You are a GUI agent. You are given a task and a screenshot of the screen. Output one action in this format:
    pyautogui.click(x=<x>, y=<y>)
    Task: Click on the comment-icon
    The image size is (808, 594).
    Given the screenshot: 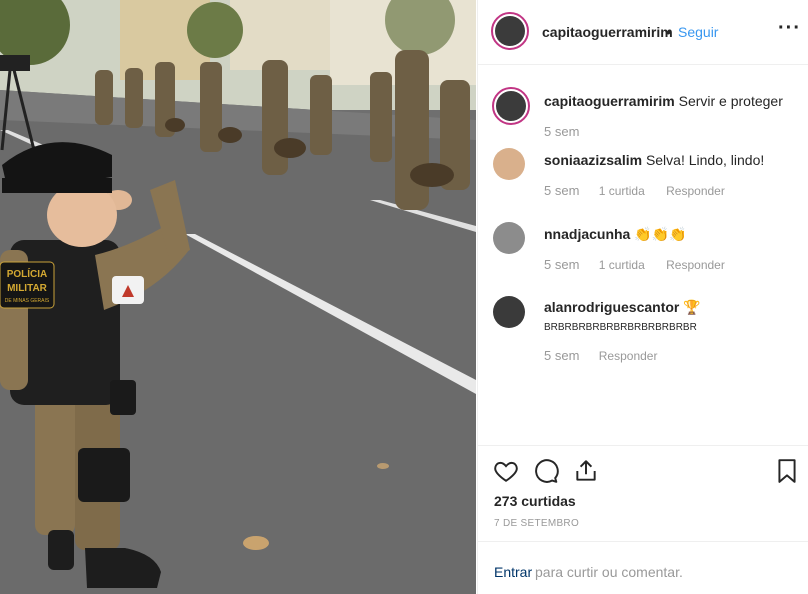 What is the action you would take?
    pyautogui.click(x=546, y=471)
    